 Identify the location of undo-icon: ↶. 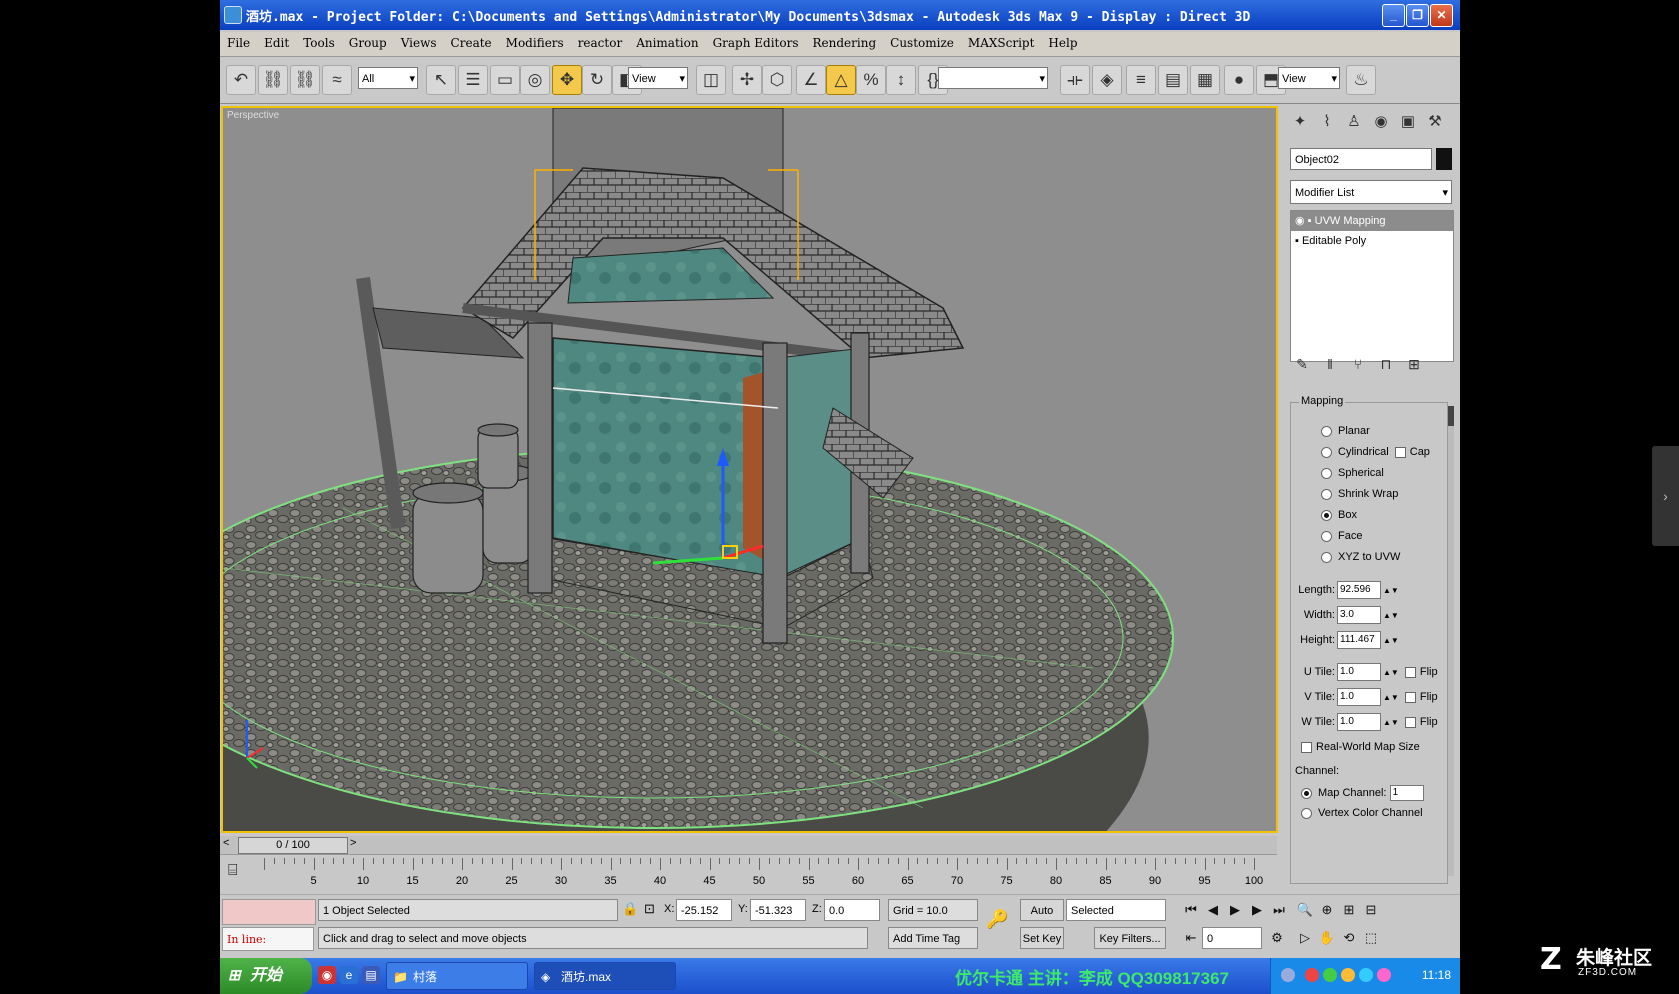
(241, 80).